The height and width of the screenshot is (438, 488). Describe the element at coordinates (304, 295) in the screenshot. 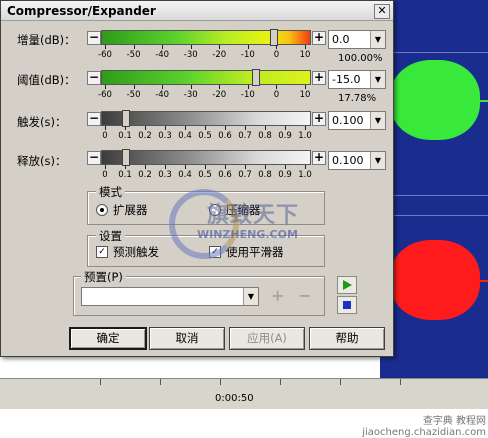

I see `remove-preset-button: −` at that location.